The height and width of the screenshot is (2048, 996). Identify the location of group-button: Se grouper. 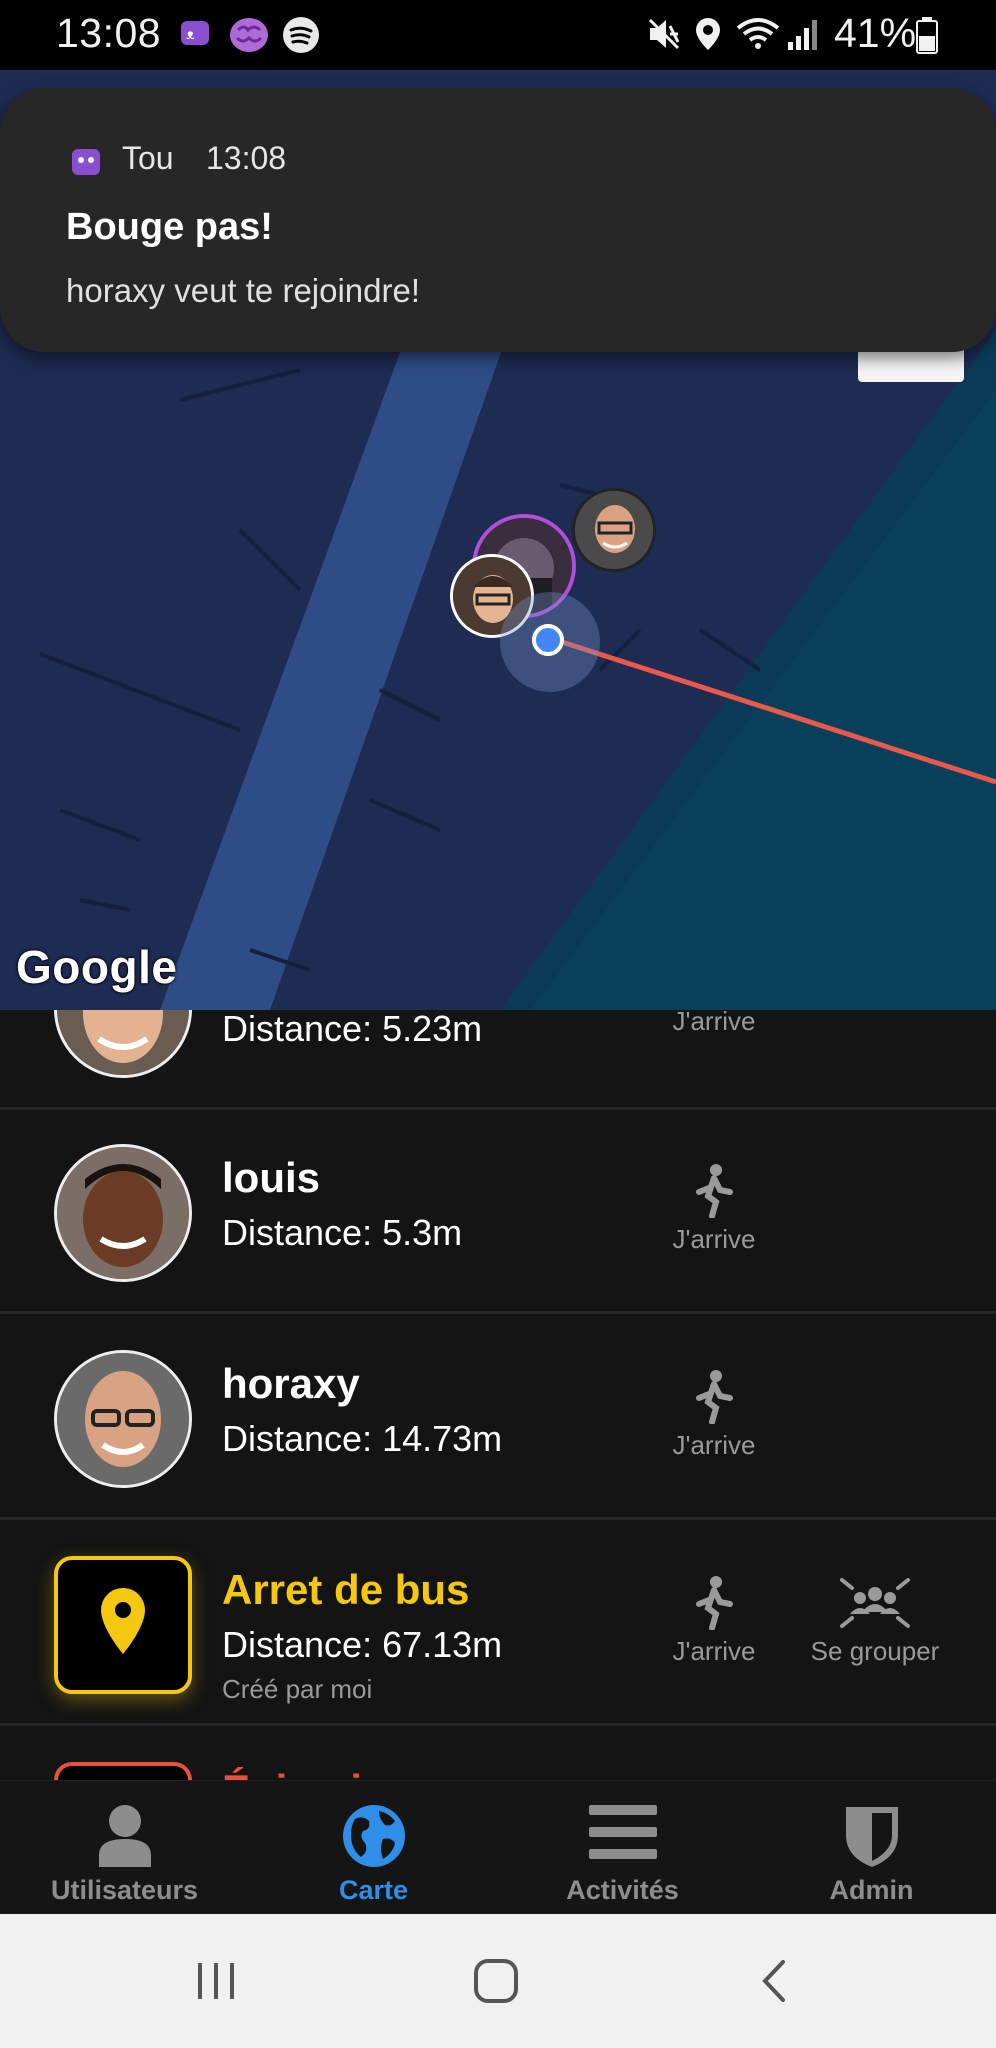
(875, 1620).